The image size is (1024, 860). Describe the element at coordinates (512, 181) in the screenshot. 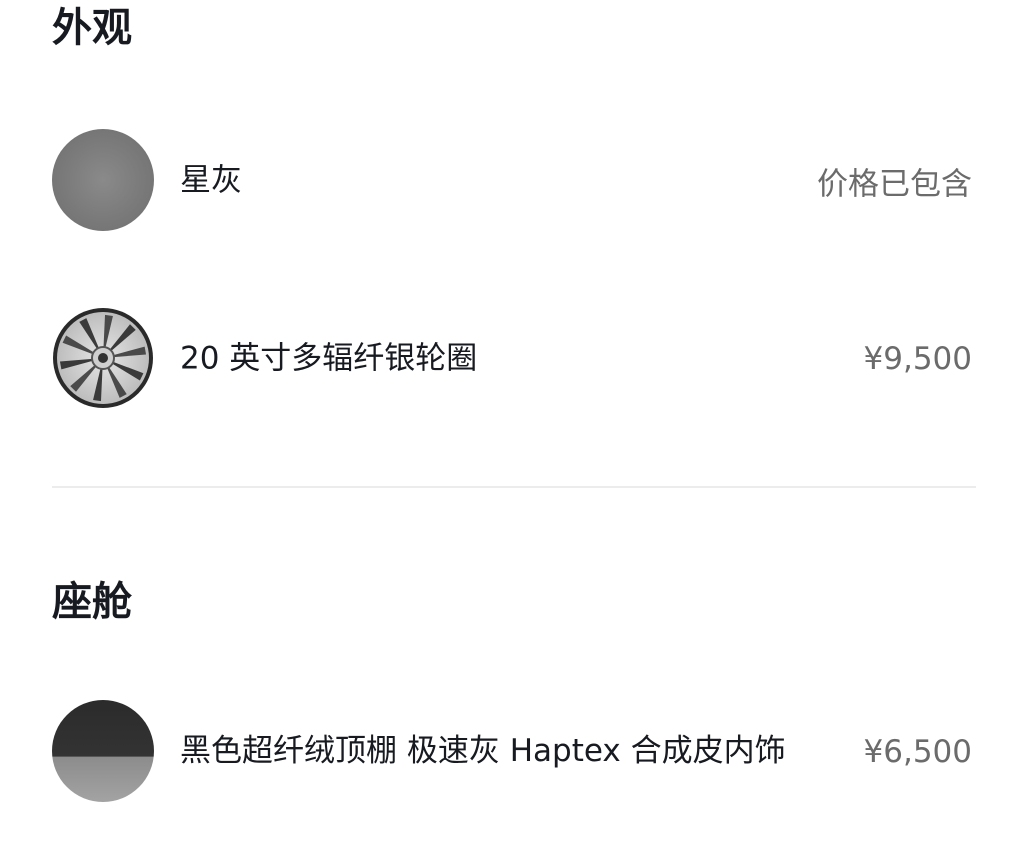

I see `option-row-paint: 星灰 价格已包含` at that location.